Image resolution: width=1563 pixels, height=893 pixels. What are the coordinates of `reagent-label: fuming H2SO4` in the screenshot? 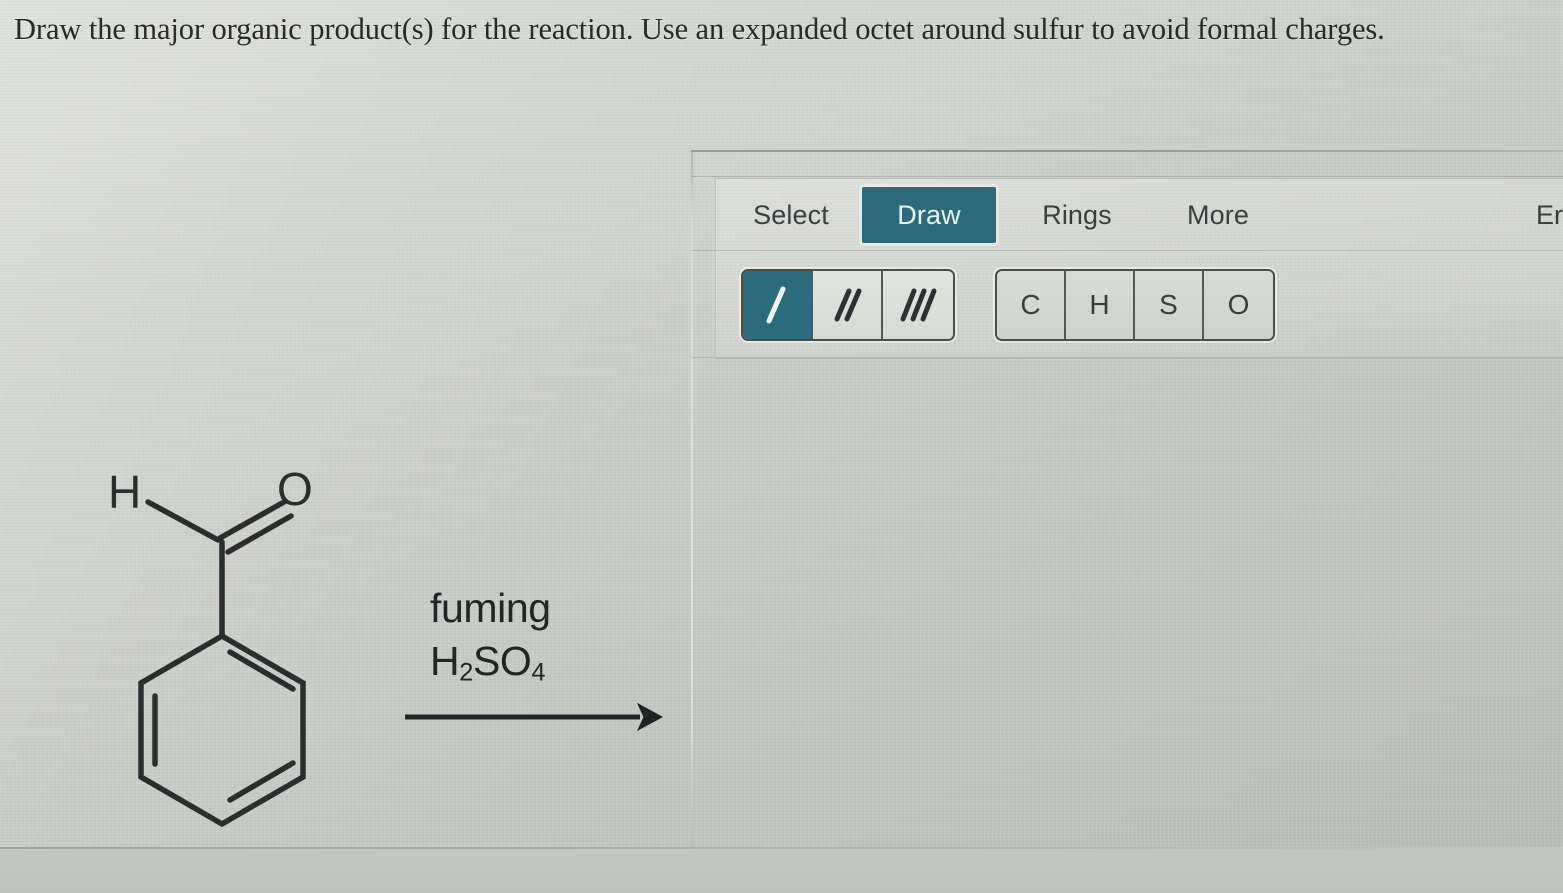 It's located at (550, 635).